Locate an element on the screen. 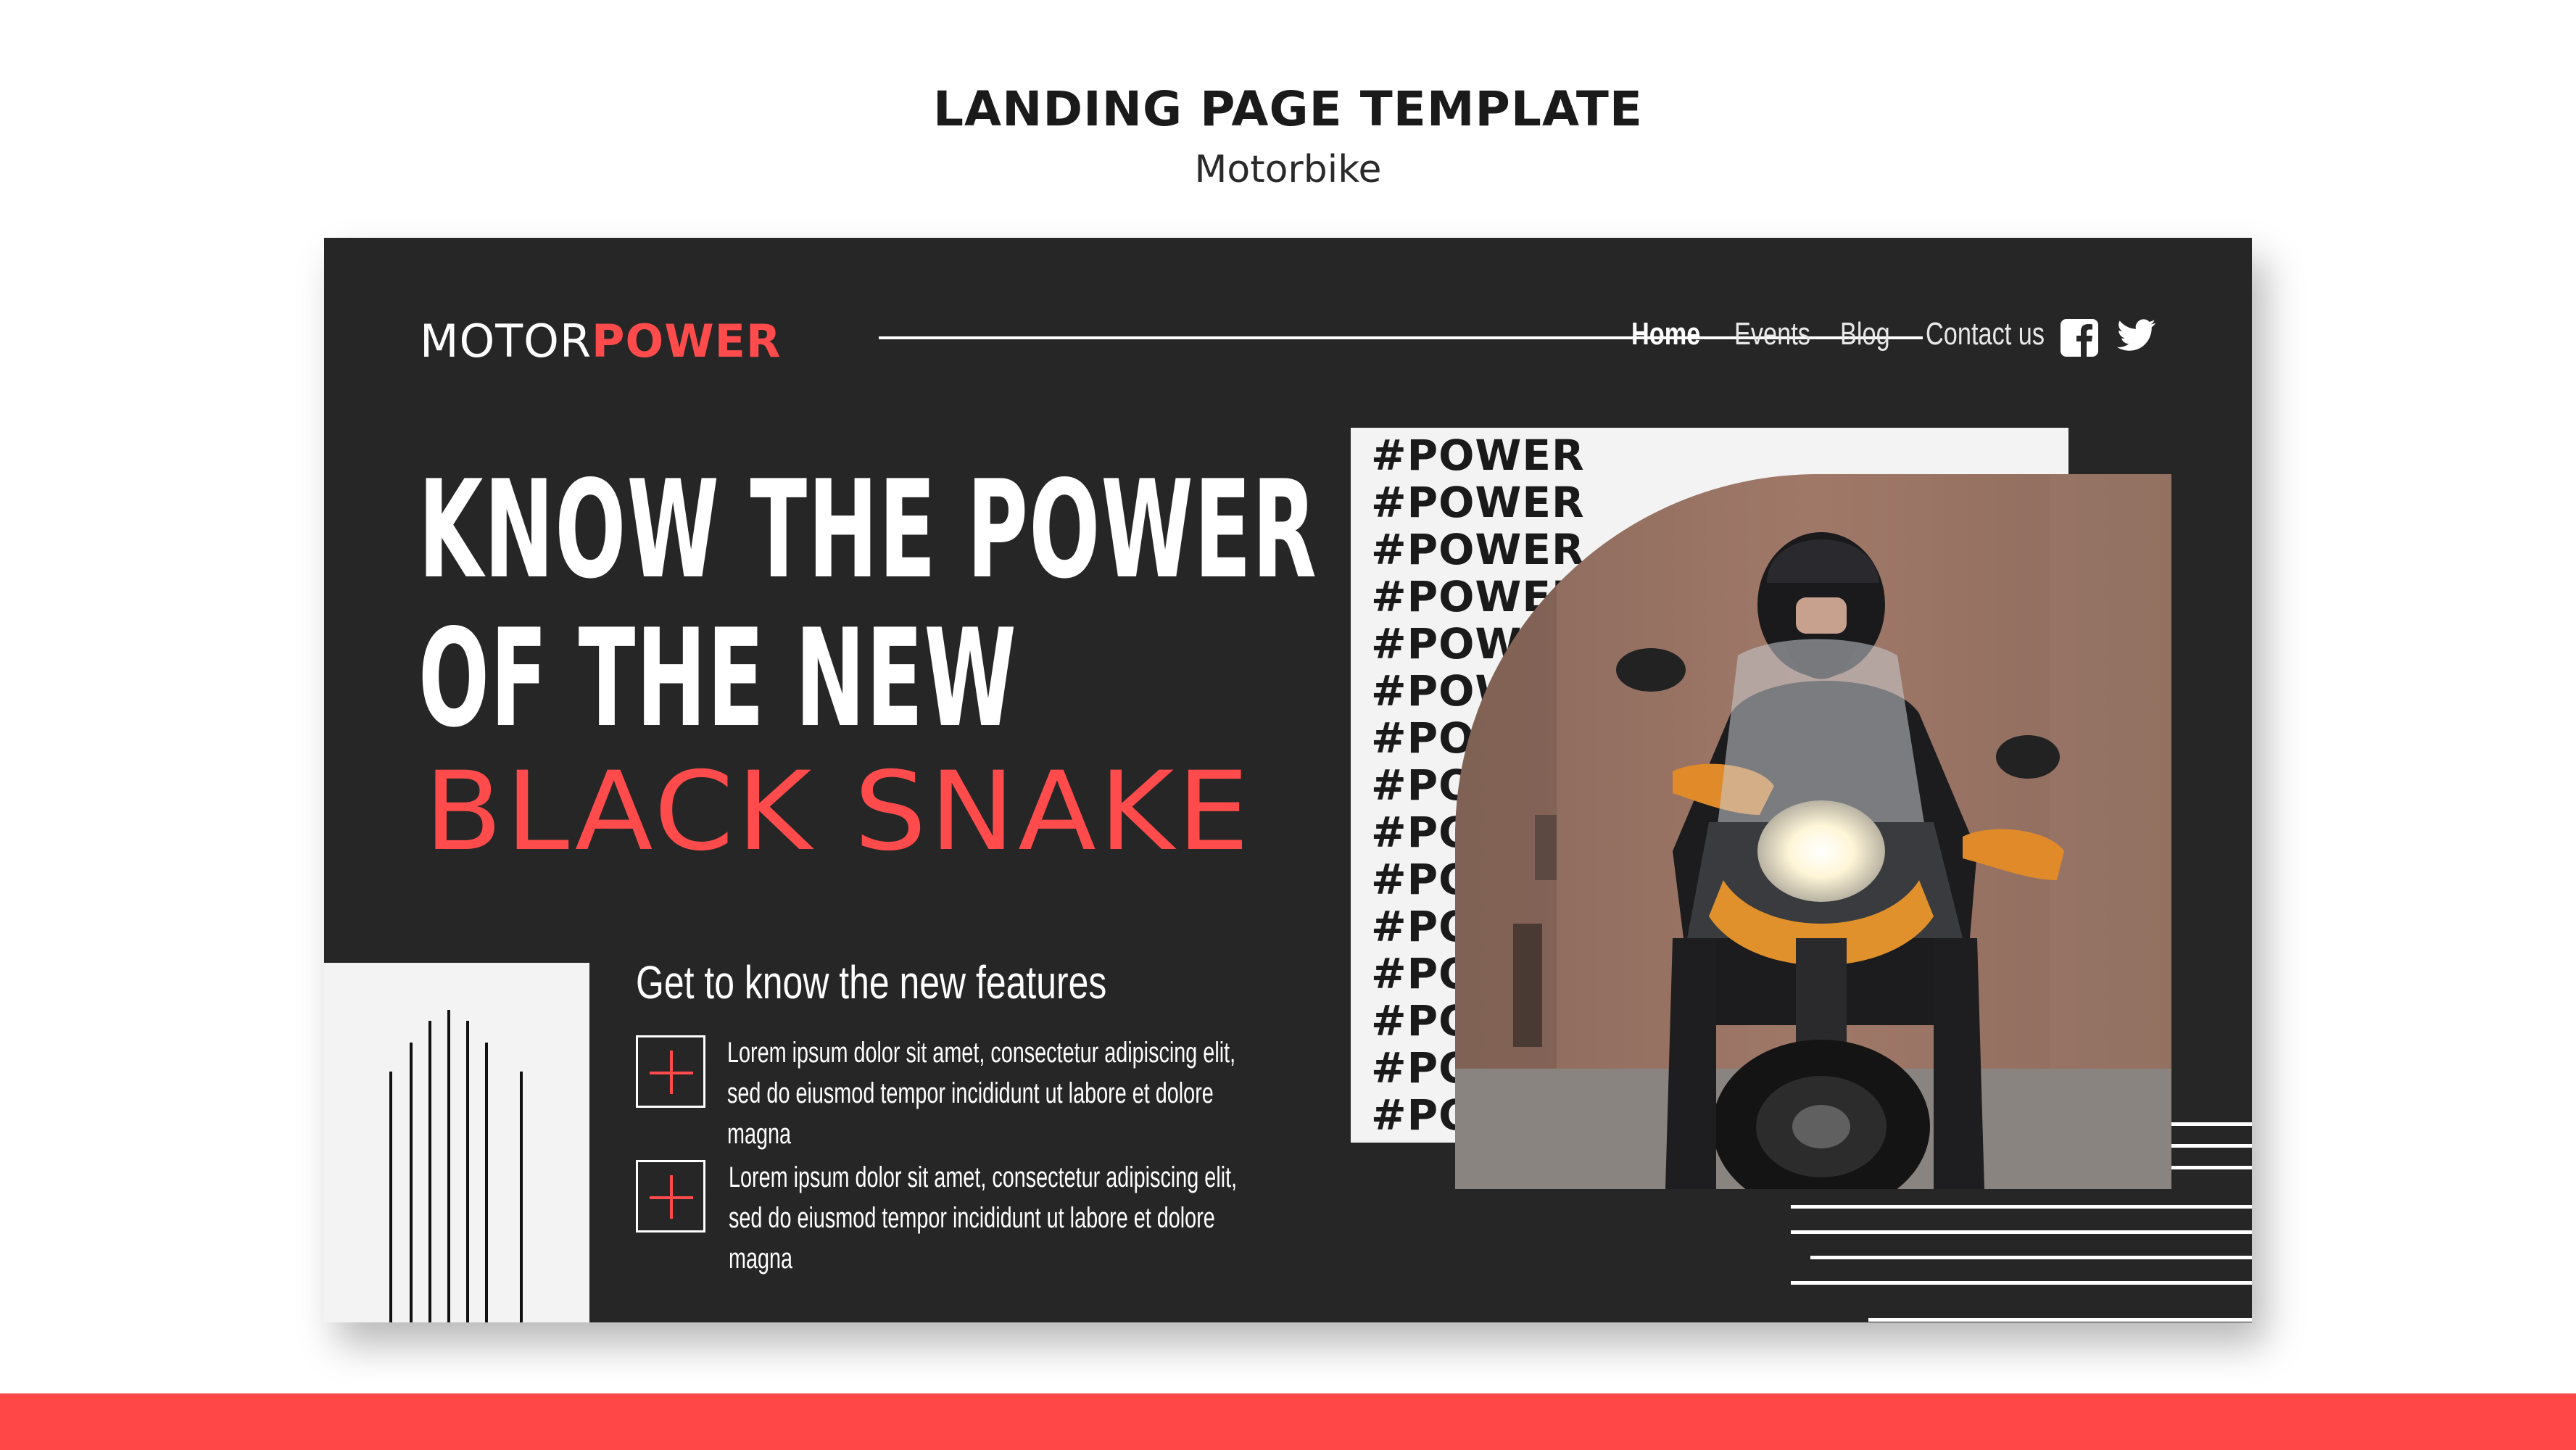 This screenshot has height=1450, width=2576. motorbike-photo is located at coordinates (1813, 831).